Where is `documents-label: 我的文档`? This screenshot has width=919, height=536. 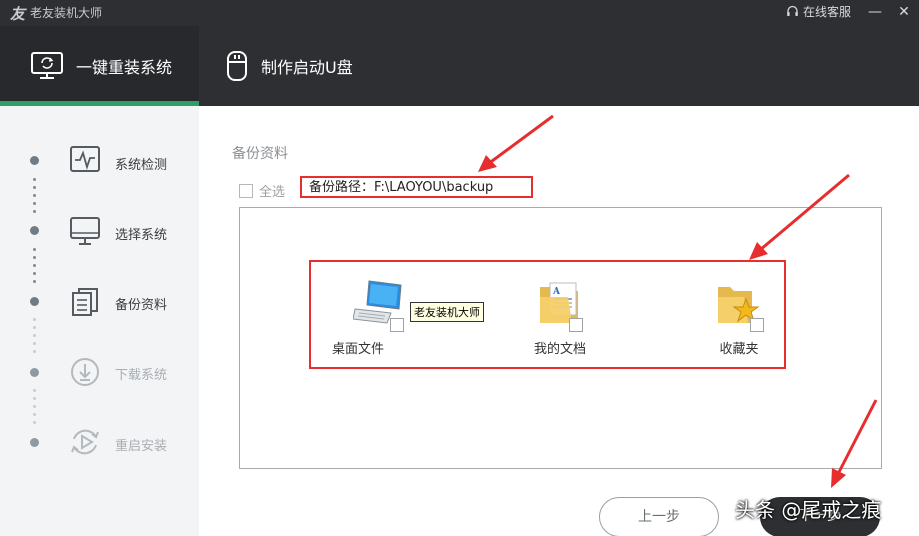 documents-label: 我的文档 is located at coordinates (559, 349).